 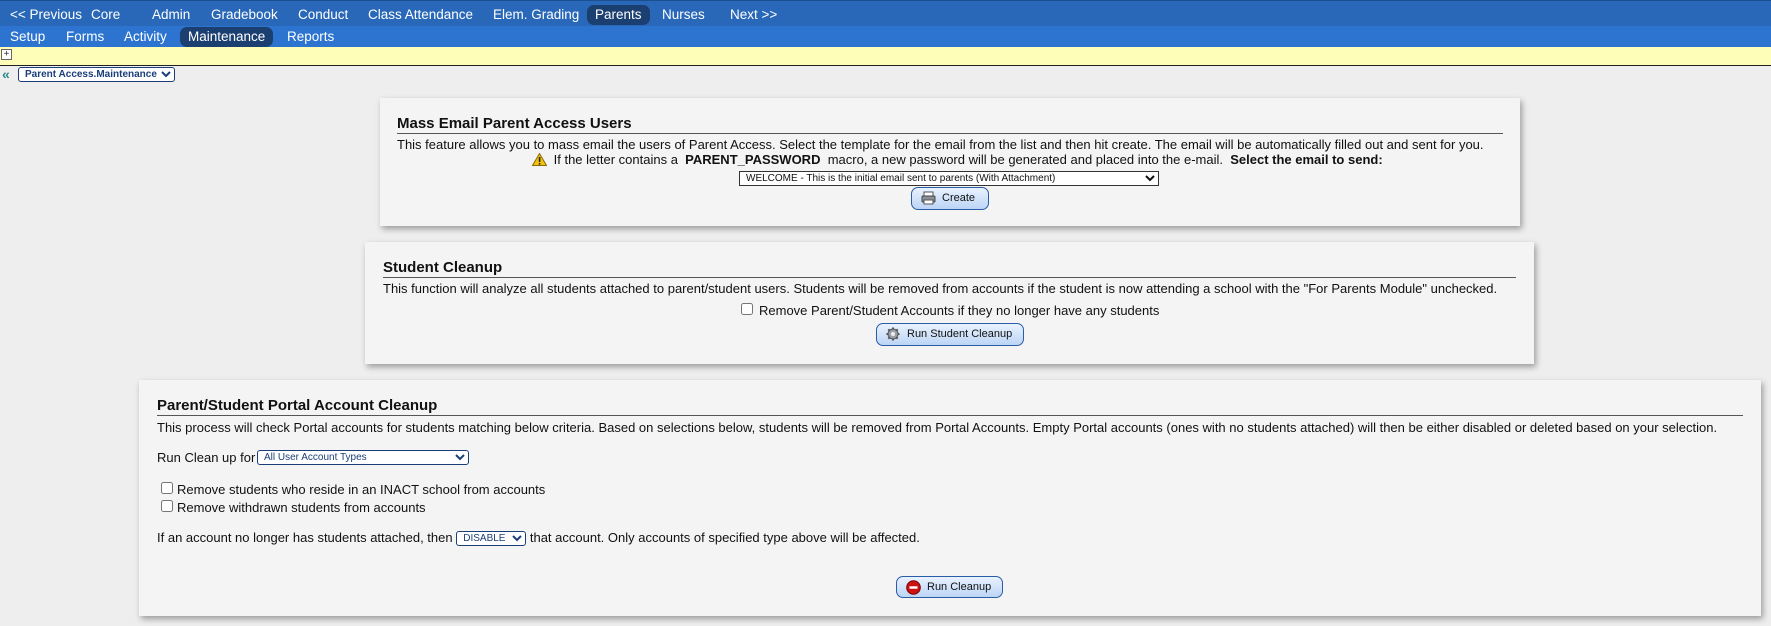 I want to click on subnav-setup: Setup, so click(x=27, y=37).